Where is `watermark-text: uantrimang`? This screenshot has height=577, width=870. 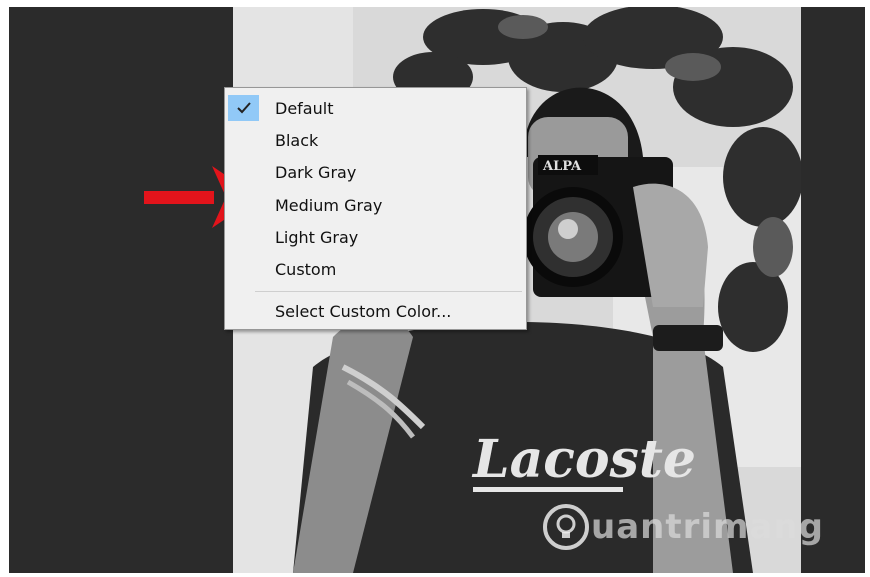
watermark-text: uantrimang is located at coordinates (707, 527).